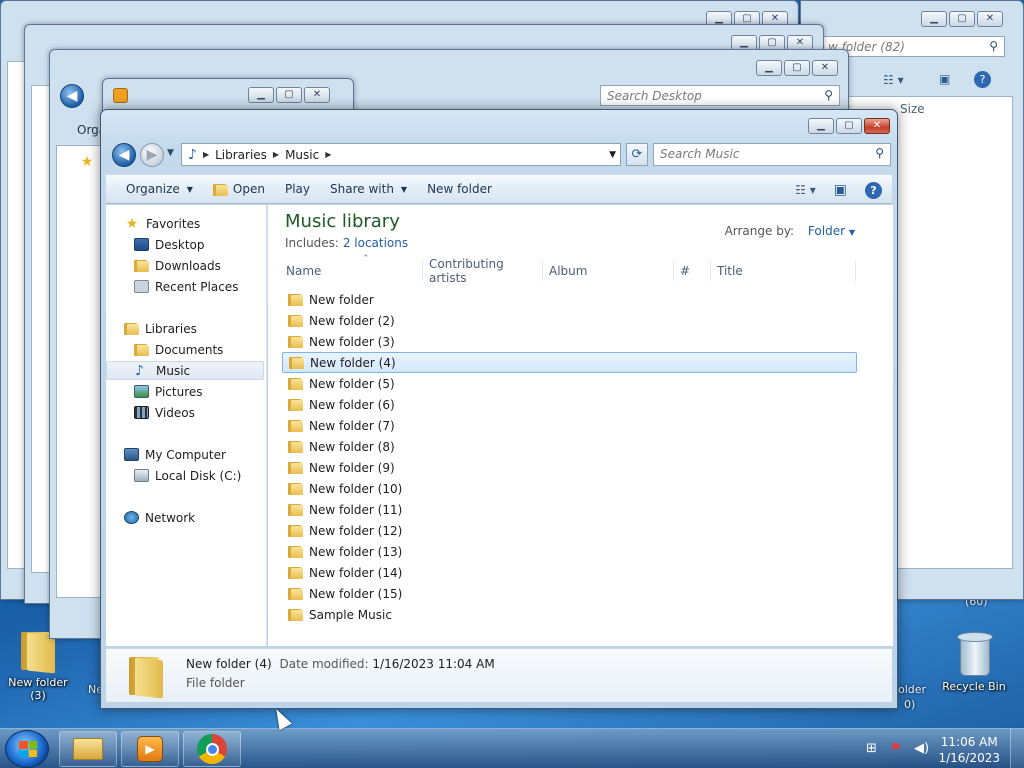 The width and height of the screenshot is (1024, 768). Describe the element at coordinates (27, 749) in the screenshot. I see `start-button` at that location.